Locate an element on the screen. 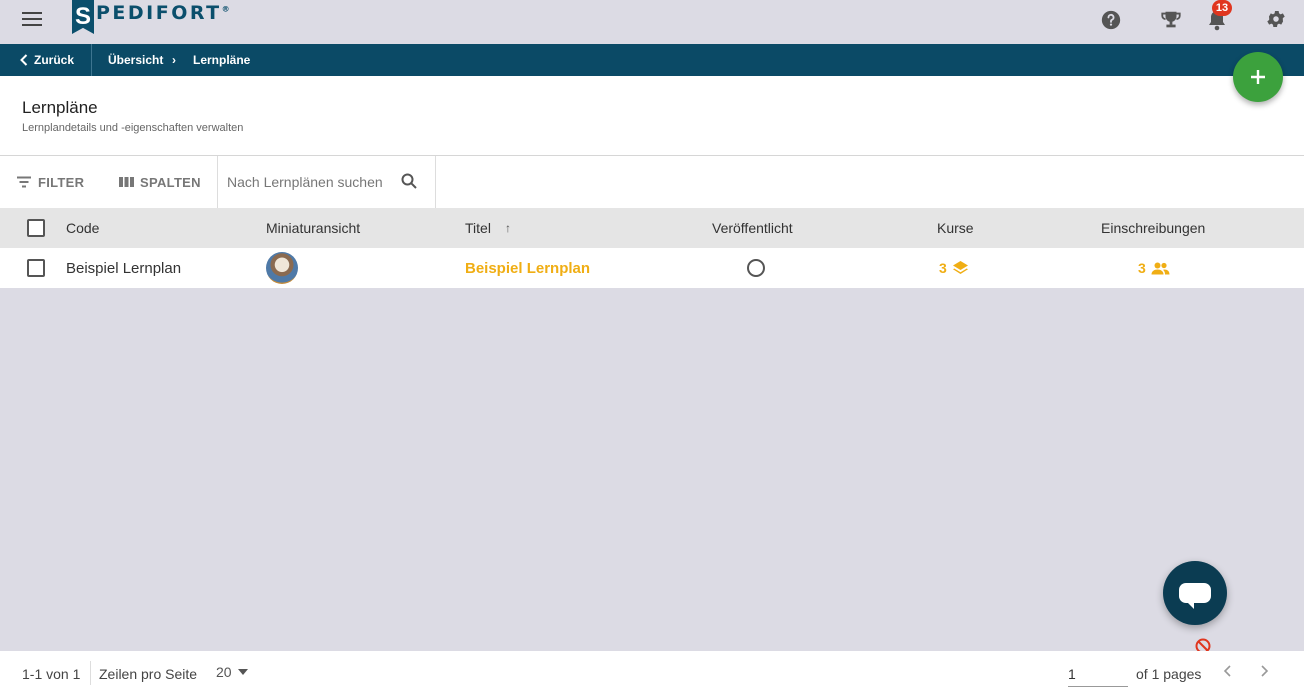  row-select-cell is located at coordinates (36, 268).